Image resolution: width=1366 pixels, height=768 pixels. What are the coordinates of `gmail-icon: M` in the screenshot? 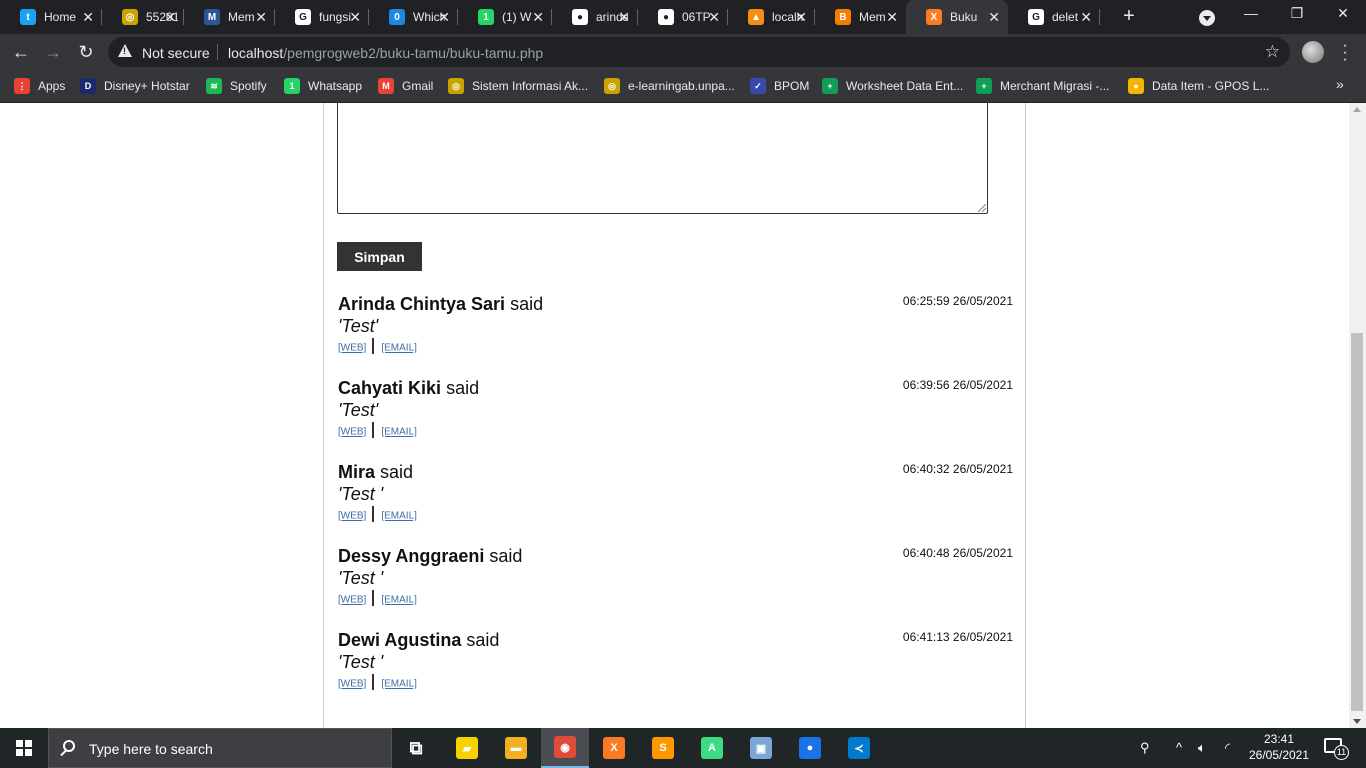 It's located at (386, 86).